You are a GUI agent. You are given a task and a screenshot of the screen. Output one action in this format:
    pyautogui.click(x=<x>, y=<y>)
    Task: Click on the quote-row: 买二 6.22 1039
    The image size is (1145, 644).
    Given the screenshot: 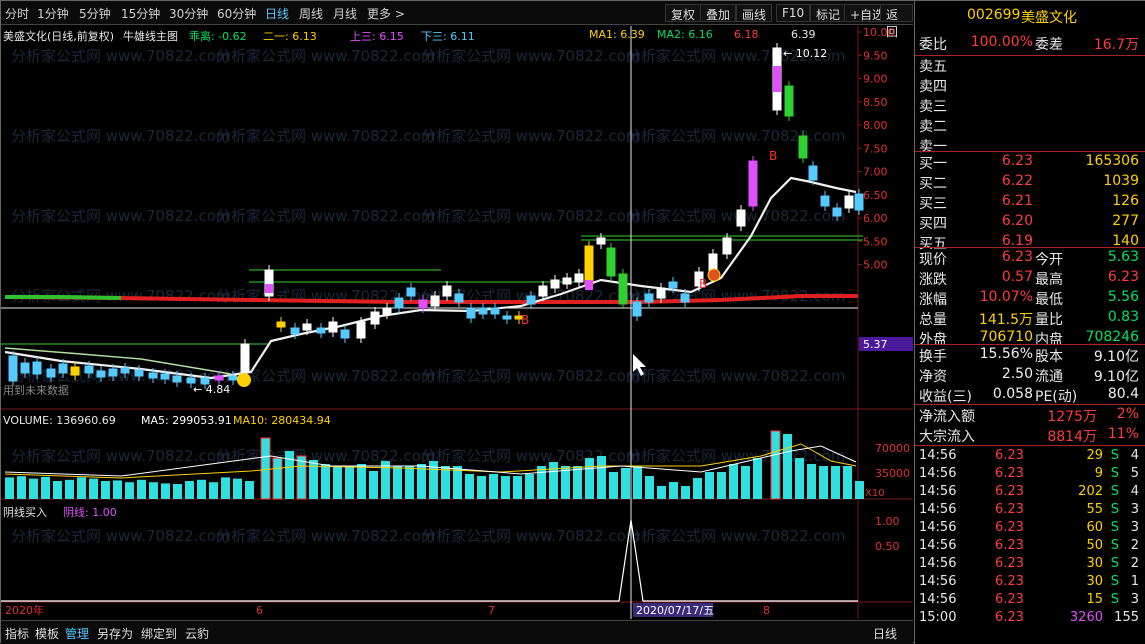 What is the action you would take?
    pyautogui.click(x=1030, y=183)
    